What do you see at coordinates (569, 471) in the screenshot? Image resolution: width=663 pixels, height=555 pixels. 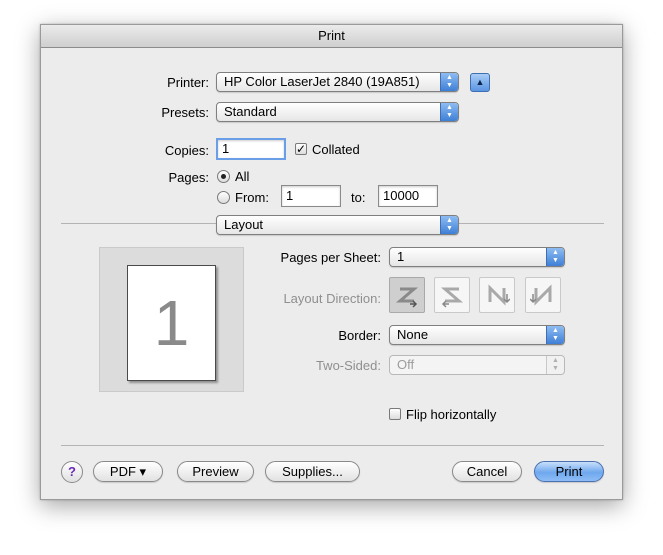 I see `print-button: Print` at bounding box center [569, 471].